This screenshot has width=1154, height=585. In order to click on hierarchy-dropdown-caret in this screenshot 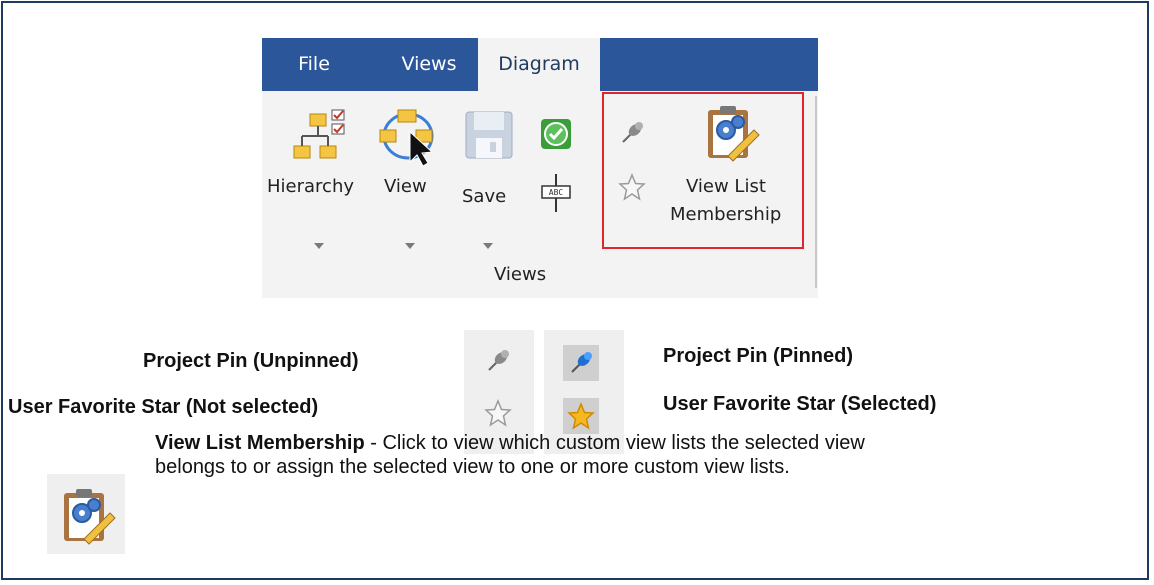, I will do `click(319, 246)`.